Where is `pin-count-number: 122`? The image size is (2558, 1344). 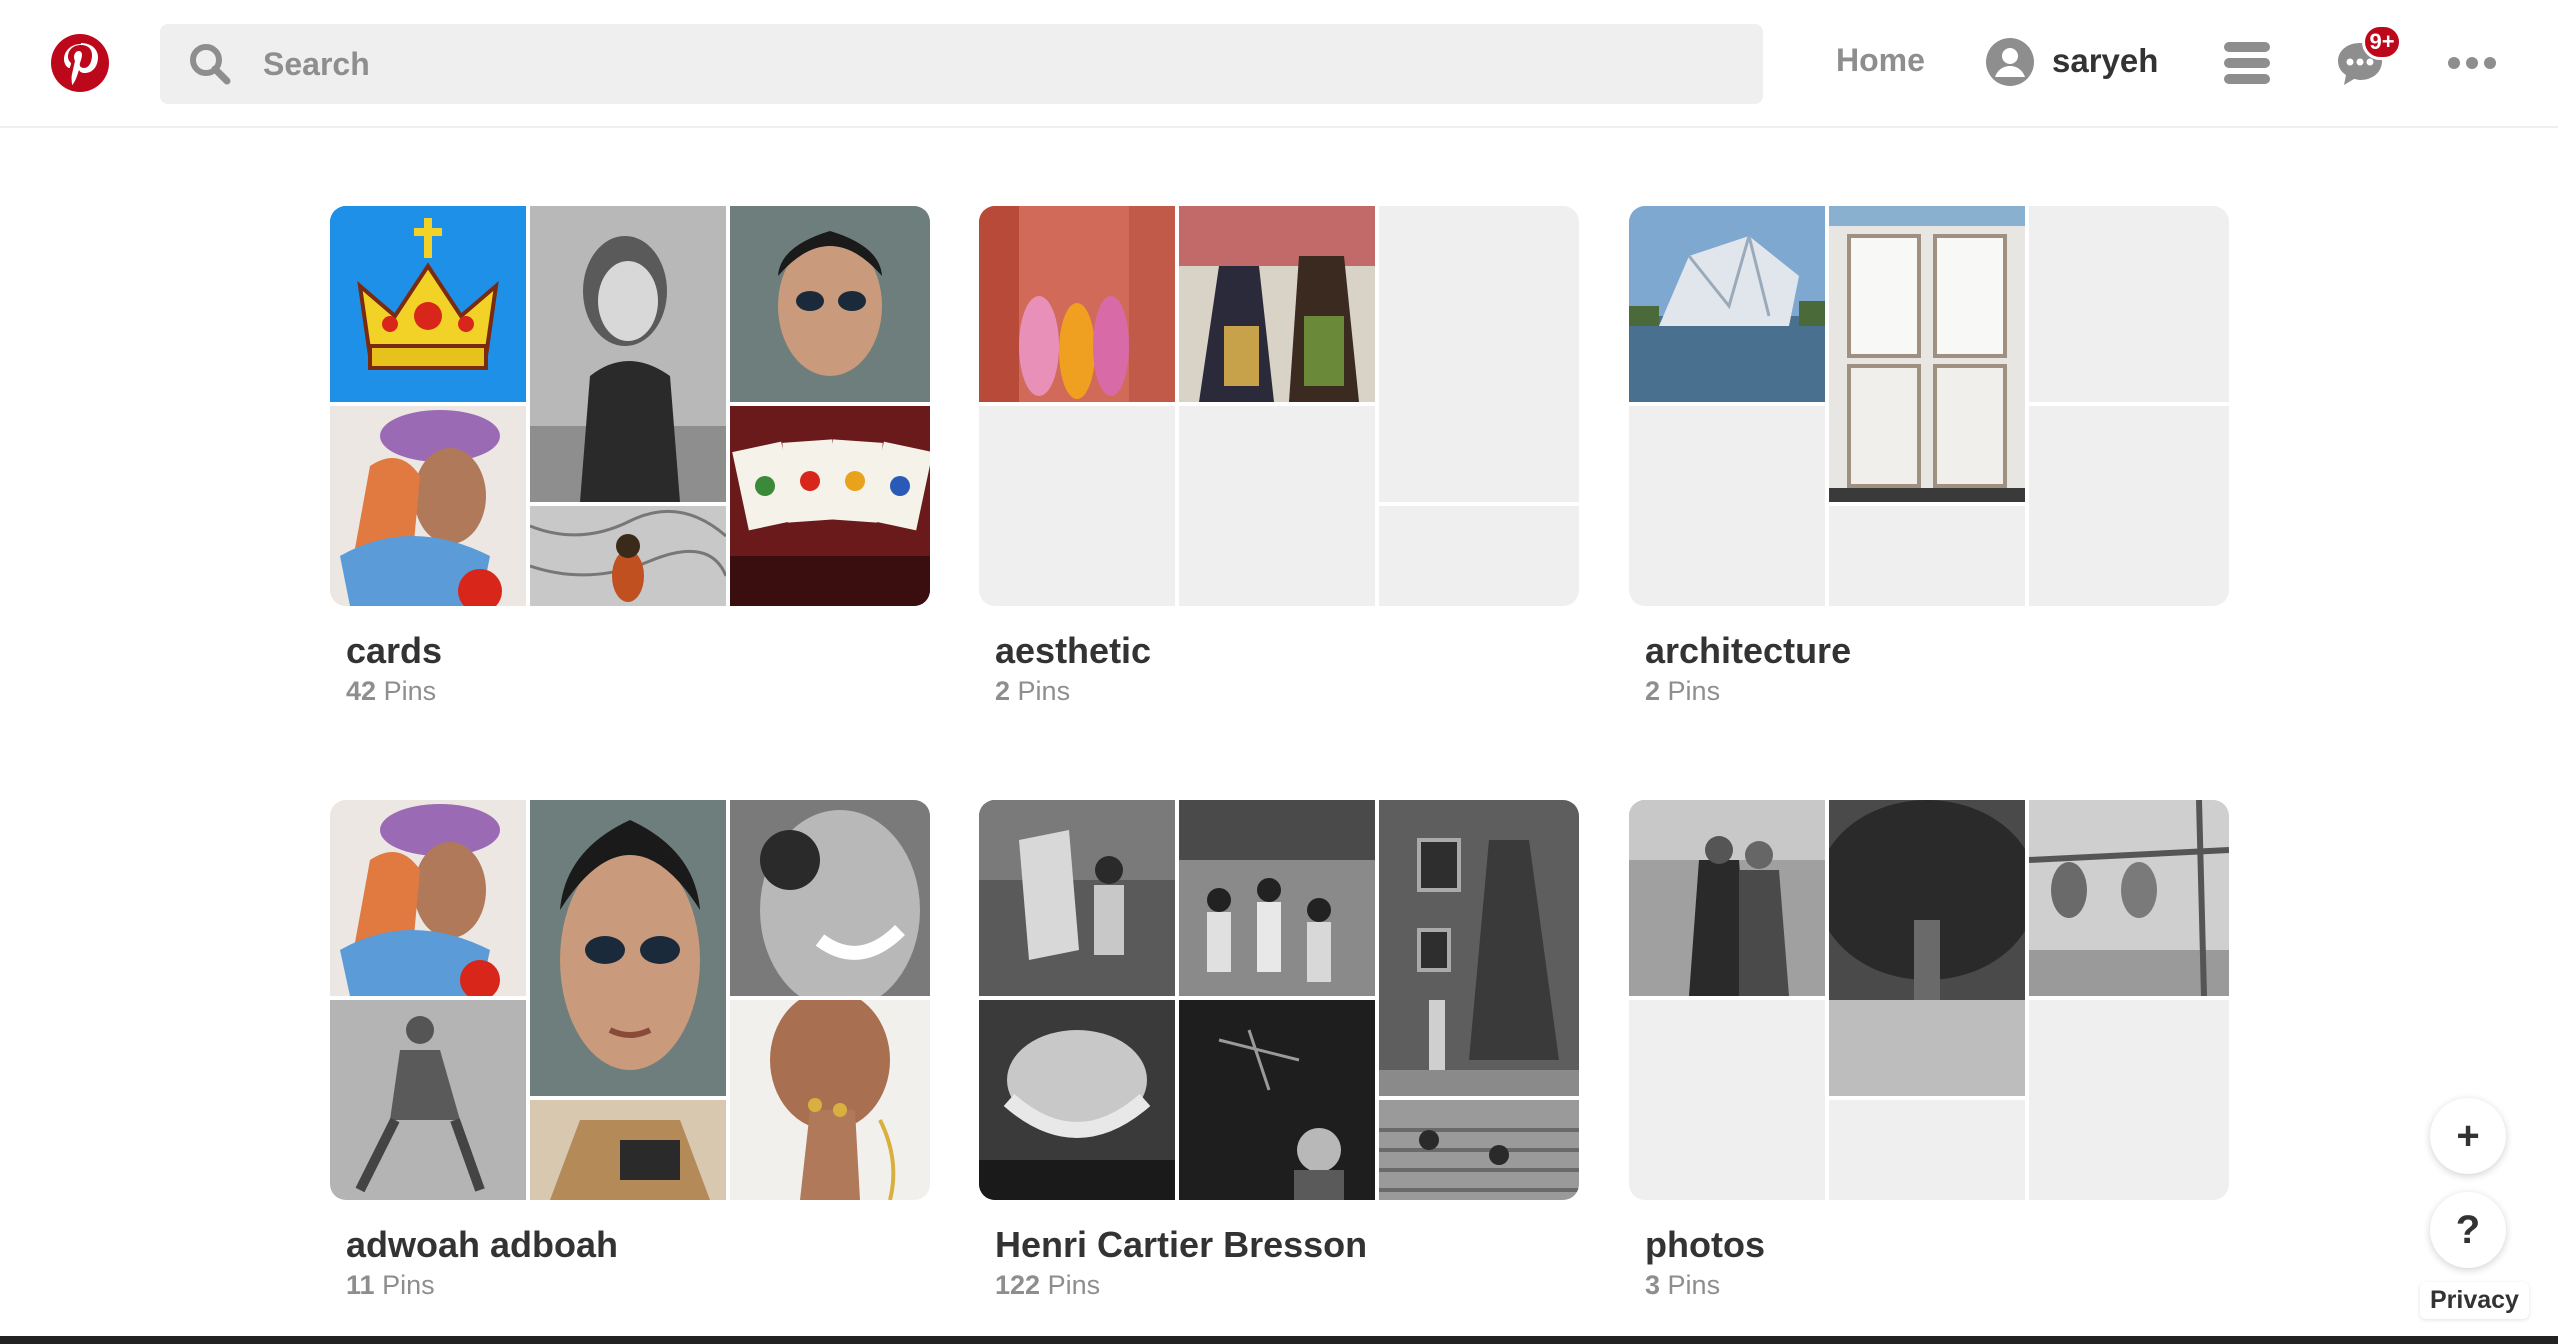
pin-count-number: 122 is located at coordinates (1018, 1285).